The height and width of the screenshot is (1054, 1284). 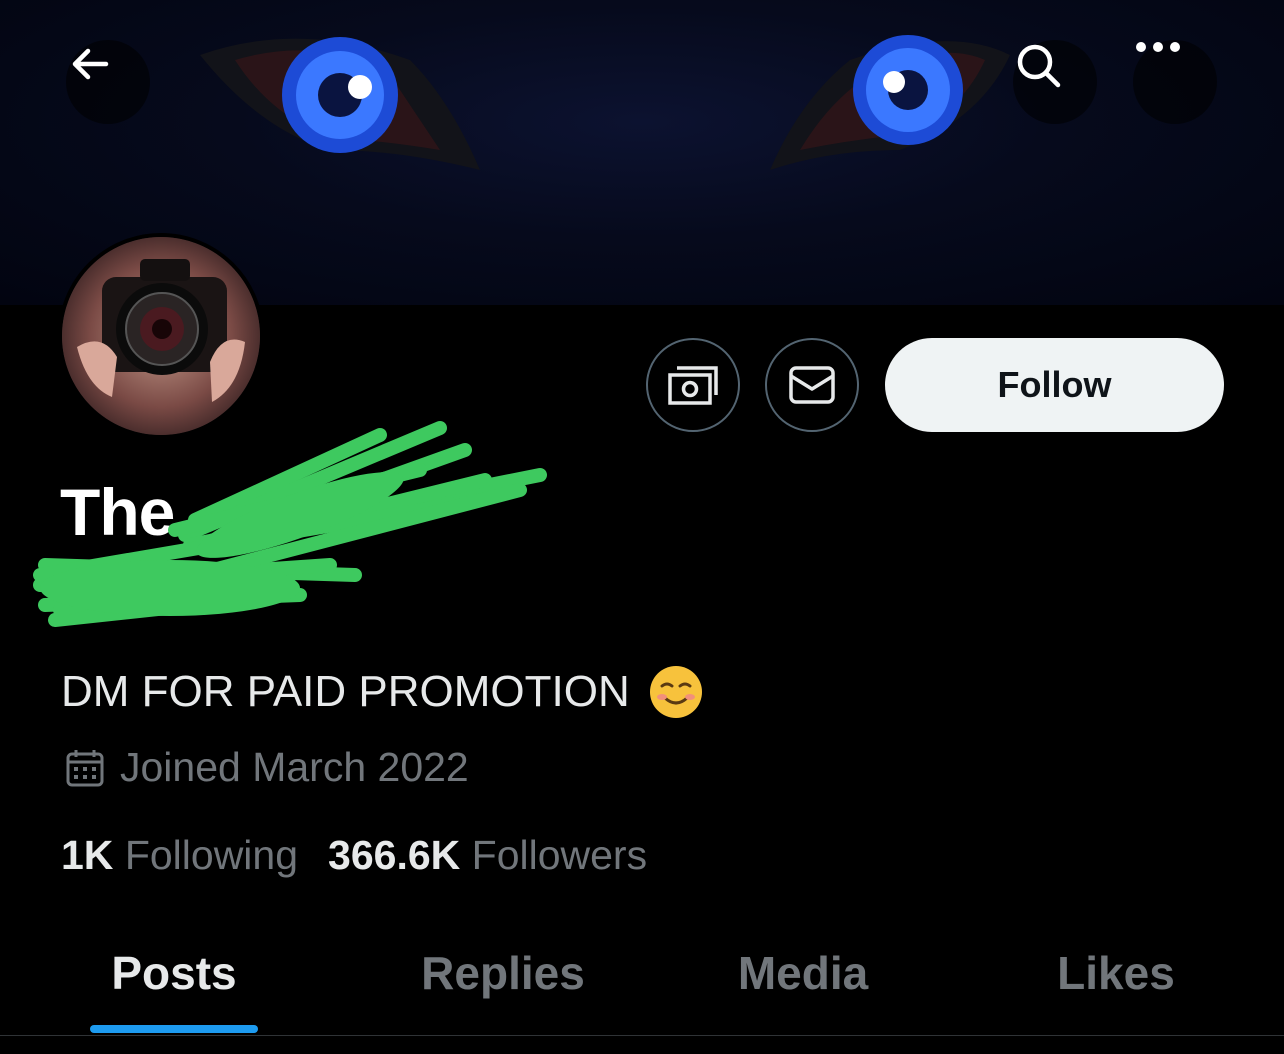 I want to click on followers-link: 366.6K Followers, so click(x=487, y=855).